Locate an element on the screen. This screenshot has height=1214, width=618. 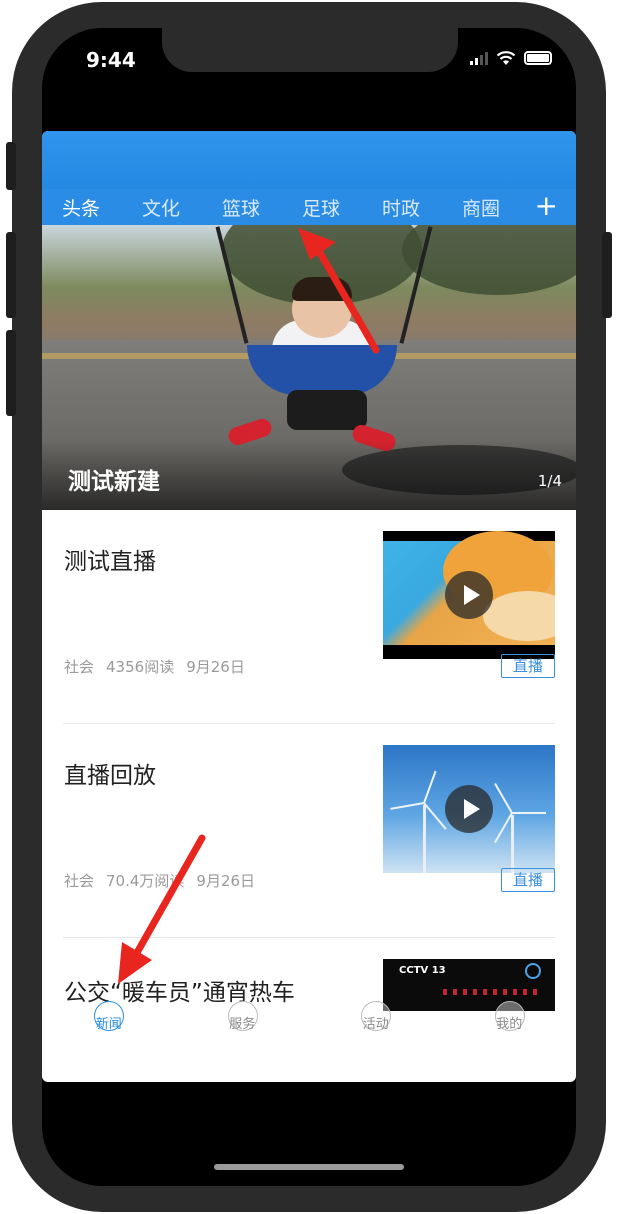
bottom-nav: 新闻 服务 活动 我的 is located at coordinates (309, 1019).